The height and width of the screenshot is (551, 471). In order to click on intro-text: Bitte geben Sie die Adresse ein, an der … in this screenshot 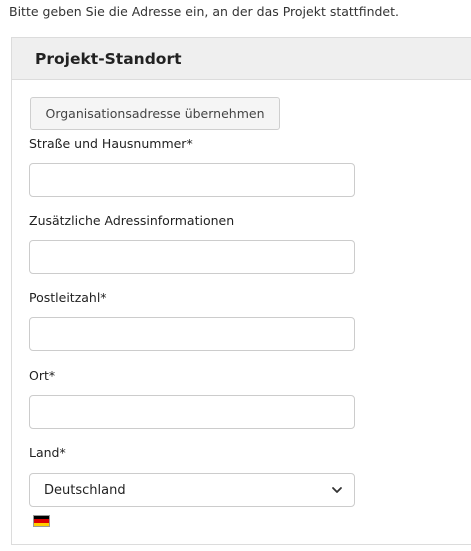, I will do `click(204, 11)`.